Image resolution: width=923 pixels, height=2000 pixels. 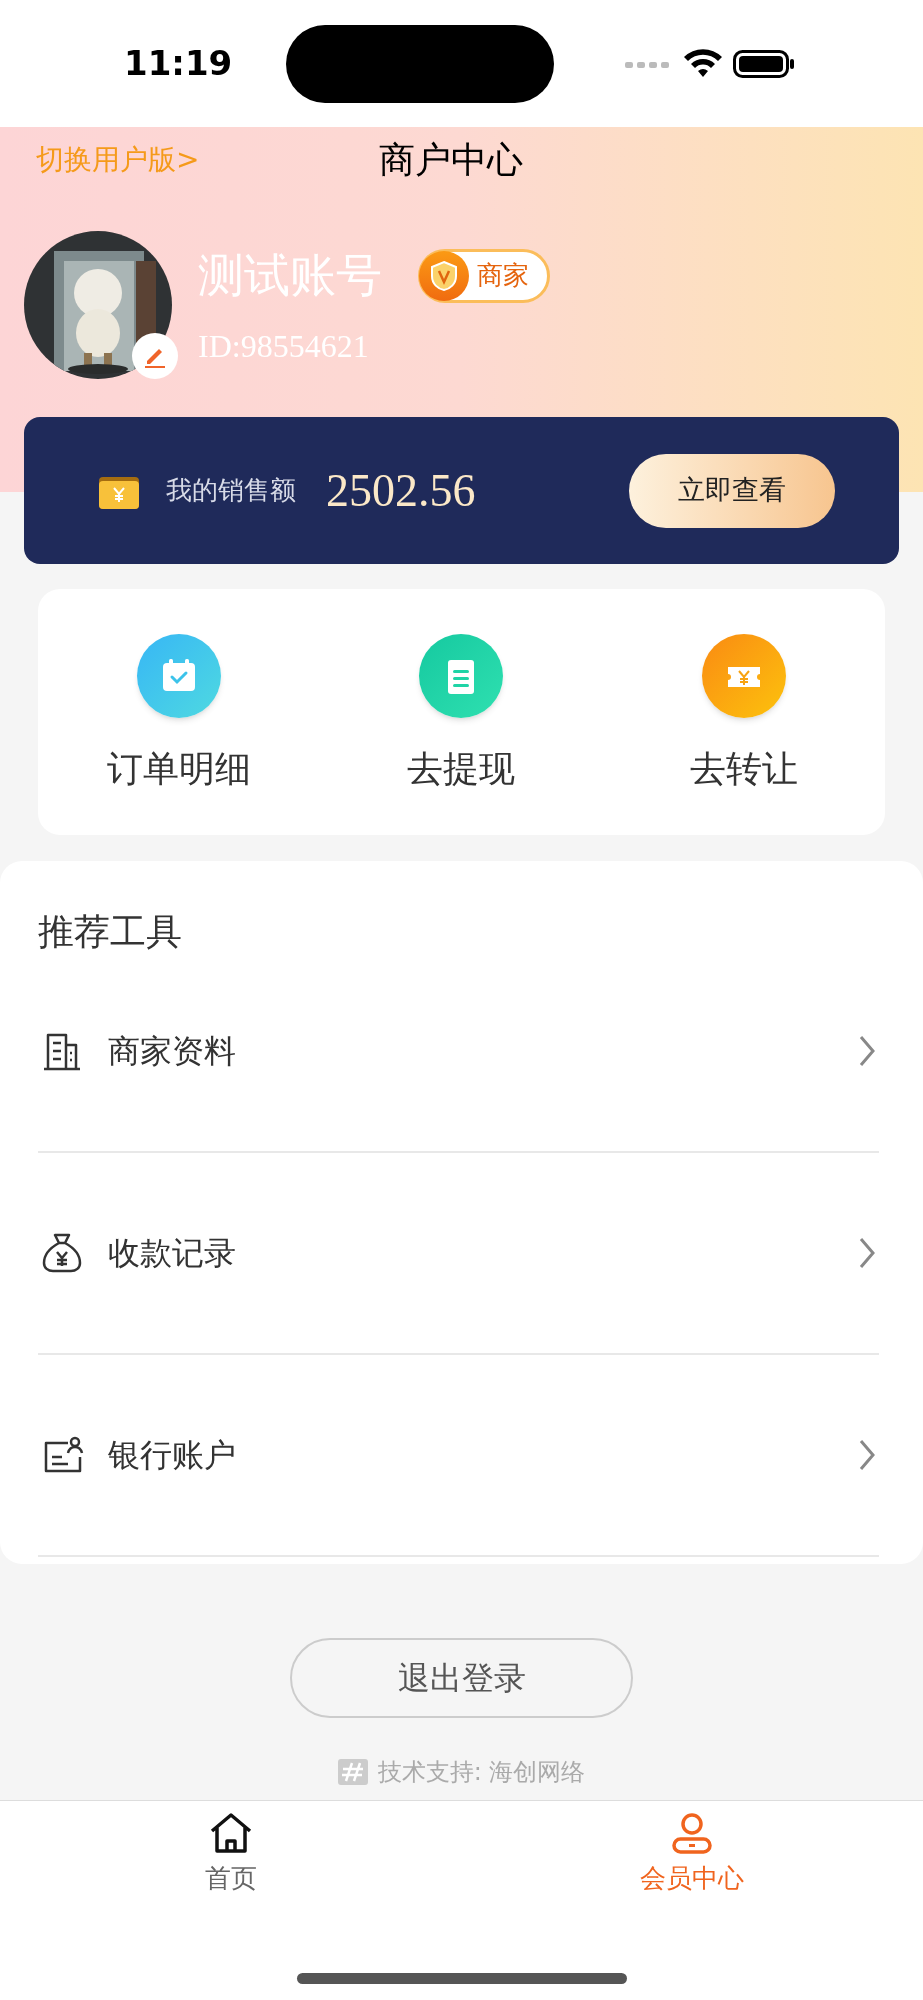 What do you see at coordinates (179, 63) in the screenshot?
I see `status-time: 11:19` at bounding box center [179, 63].